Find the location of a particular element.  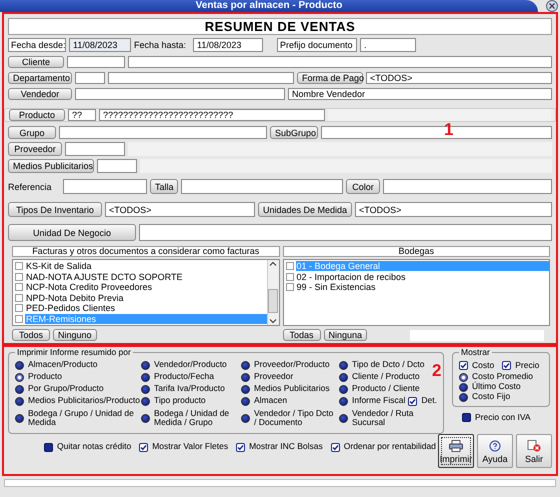

filter-button: Unidad De Negocio is located at coordinates (72, 232).